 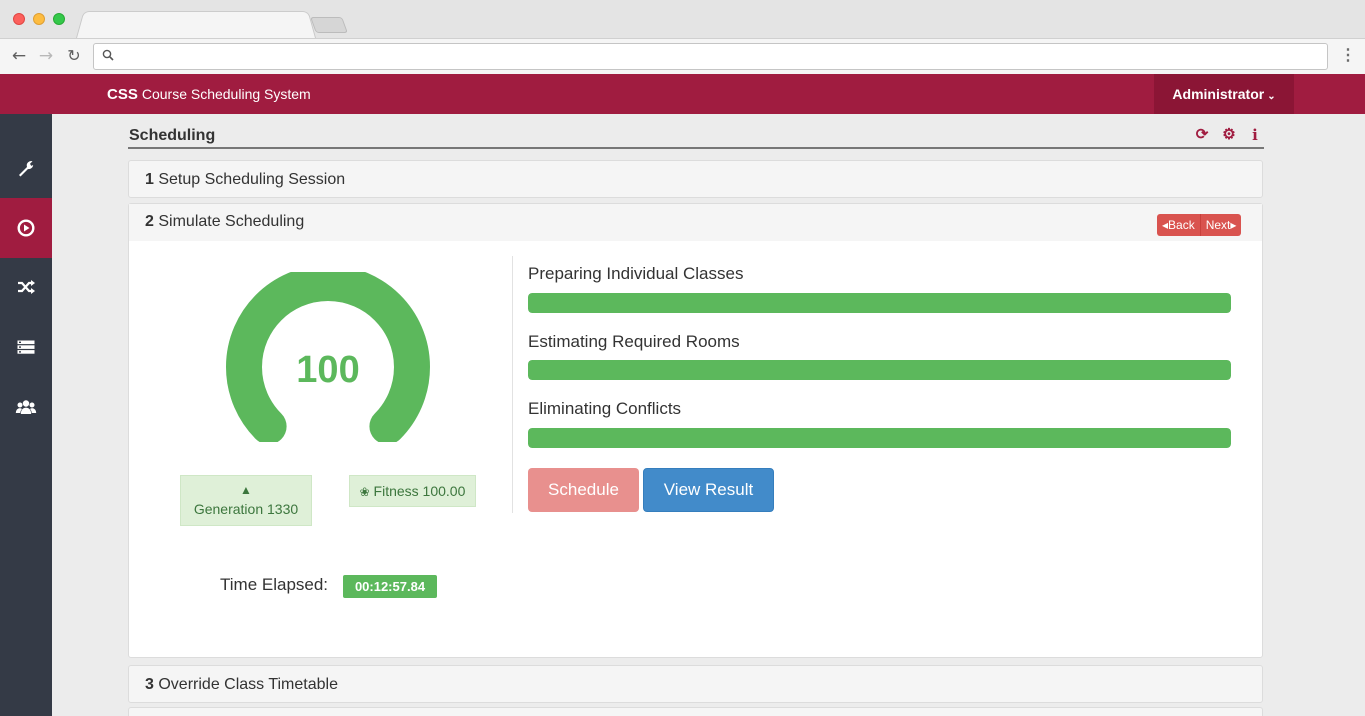 What do you see at coordinates (248, 684) in the screenshot?
I see `step-label: Override Class Timetable` at bounding box center [248, 684].